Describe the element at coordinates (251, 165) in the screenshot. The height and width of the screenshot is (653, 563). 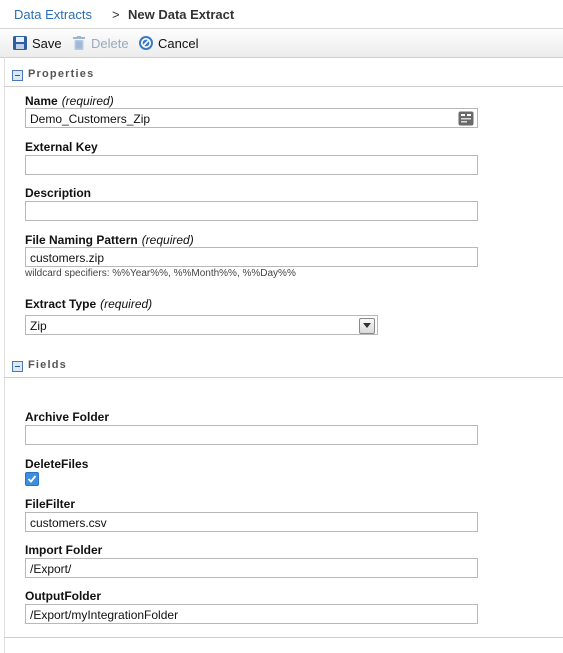
I see `external-key-field` at that location.